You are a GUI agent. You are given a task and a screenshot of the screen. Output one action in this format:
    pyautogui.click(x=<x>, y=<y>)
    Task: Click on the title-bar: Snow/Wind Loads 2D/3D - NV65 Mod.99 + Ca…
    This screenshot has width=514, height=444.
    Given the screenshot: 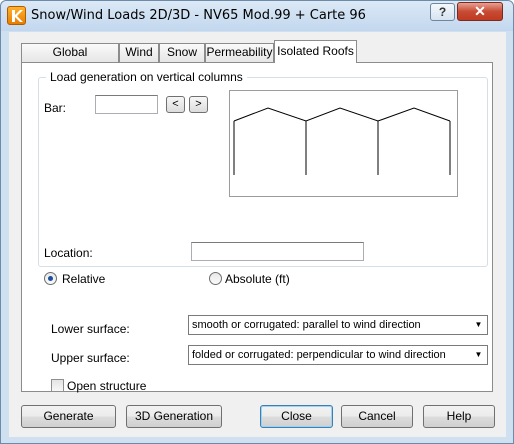 What is the action you would take?
    pyautogui.click(x=257, y=16)
    